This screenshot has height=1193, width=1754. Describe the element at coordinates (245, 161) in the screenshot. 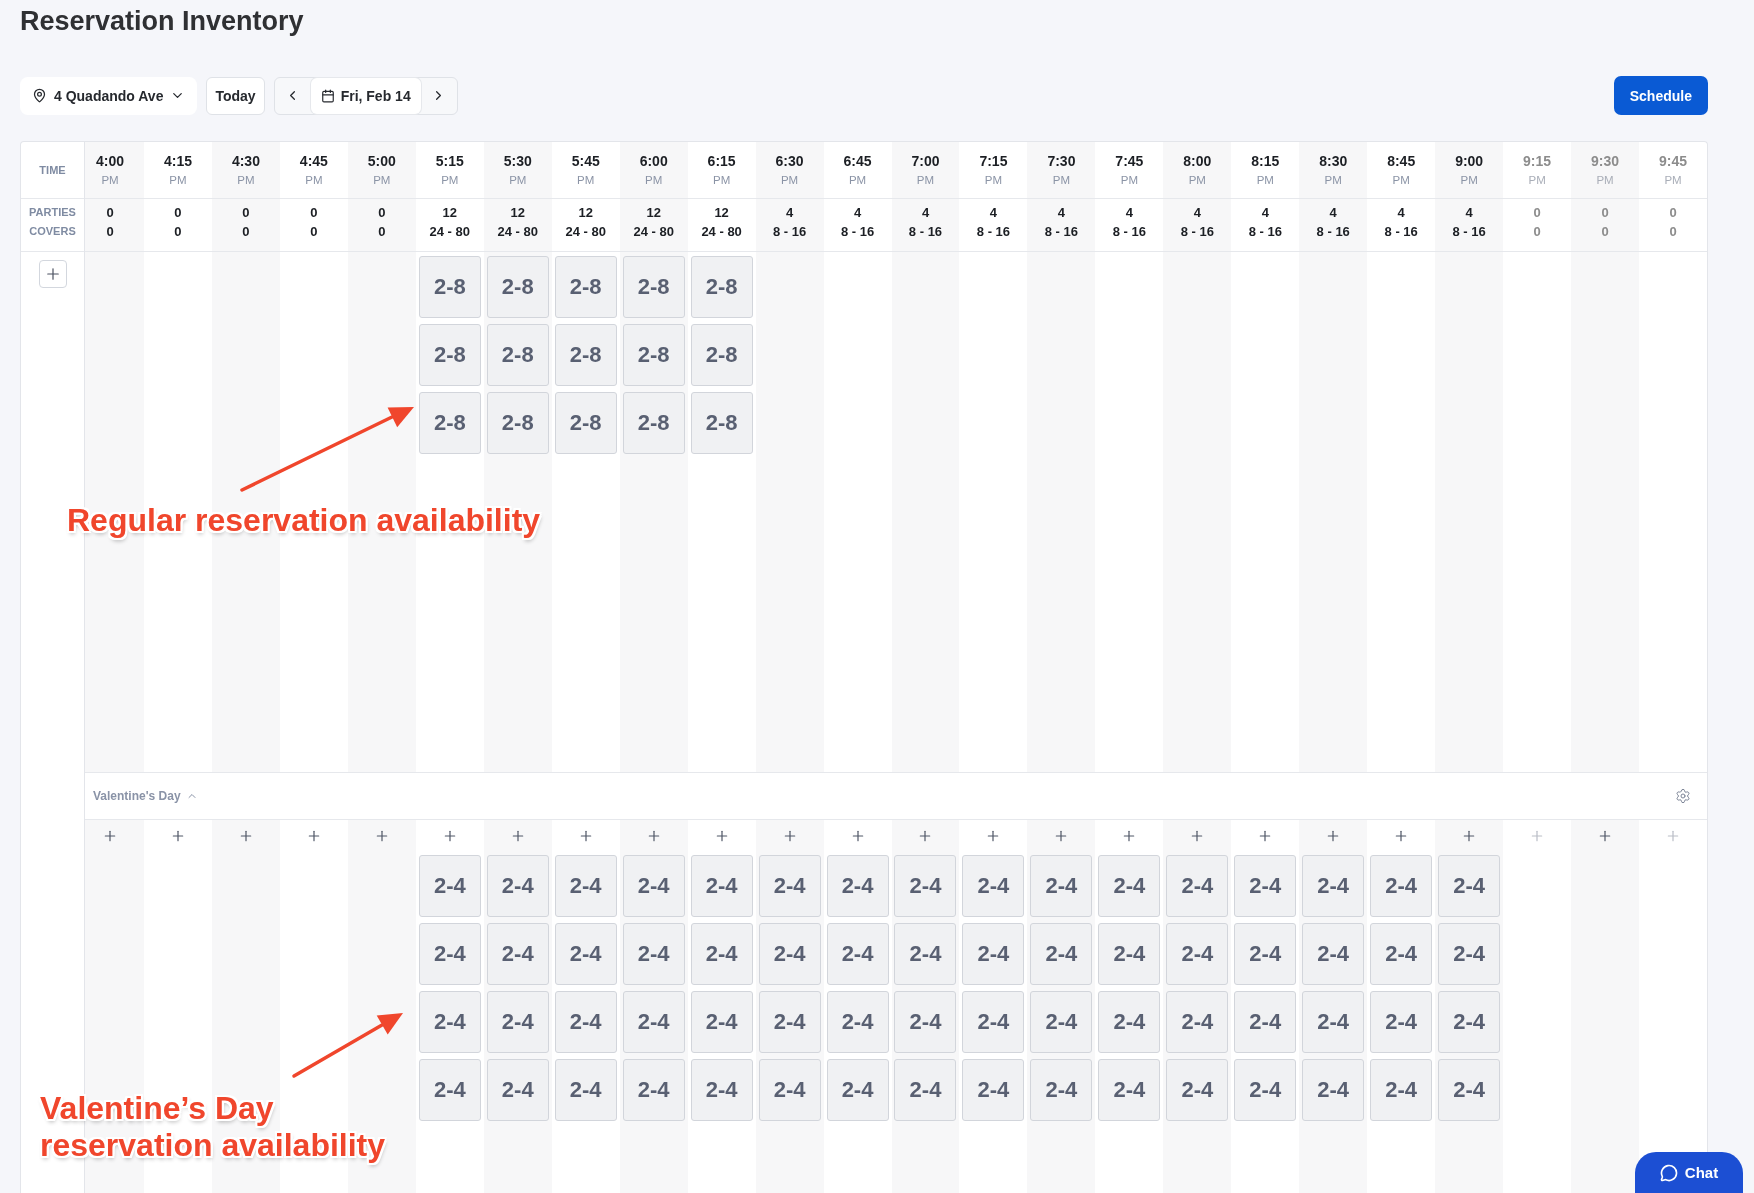

I see `time-label: 4:30` at that location.